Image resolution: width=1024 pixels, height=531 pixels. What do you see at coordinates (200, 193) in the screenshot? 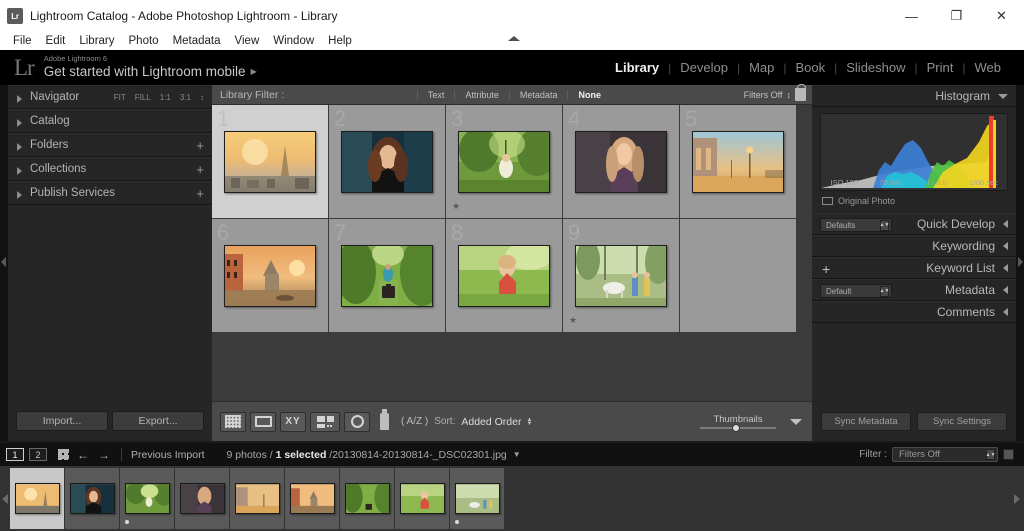
I see `add-publish-service-icon: +` at bounding box center [200, 193].